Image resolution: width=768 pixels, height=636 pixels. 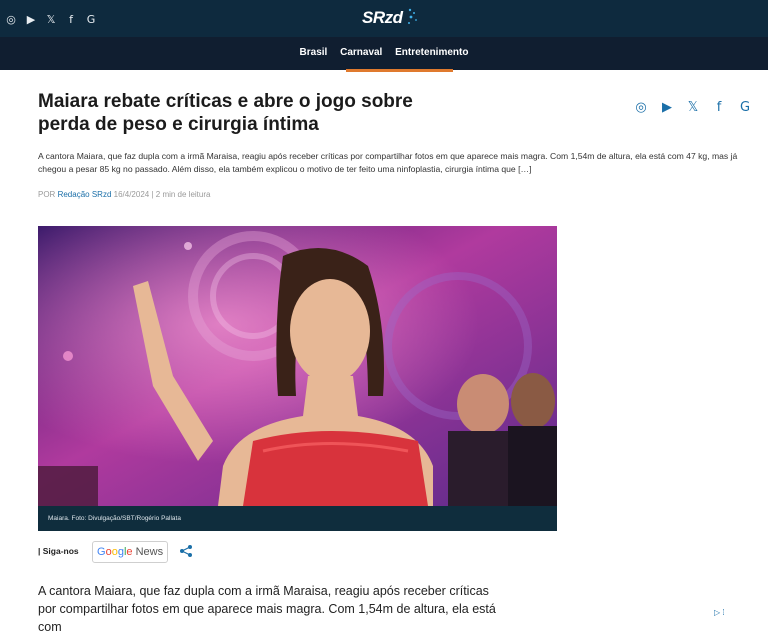 I want to click on ad-choices-icon: ▷ ⁞, so click(x=719, y=612).